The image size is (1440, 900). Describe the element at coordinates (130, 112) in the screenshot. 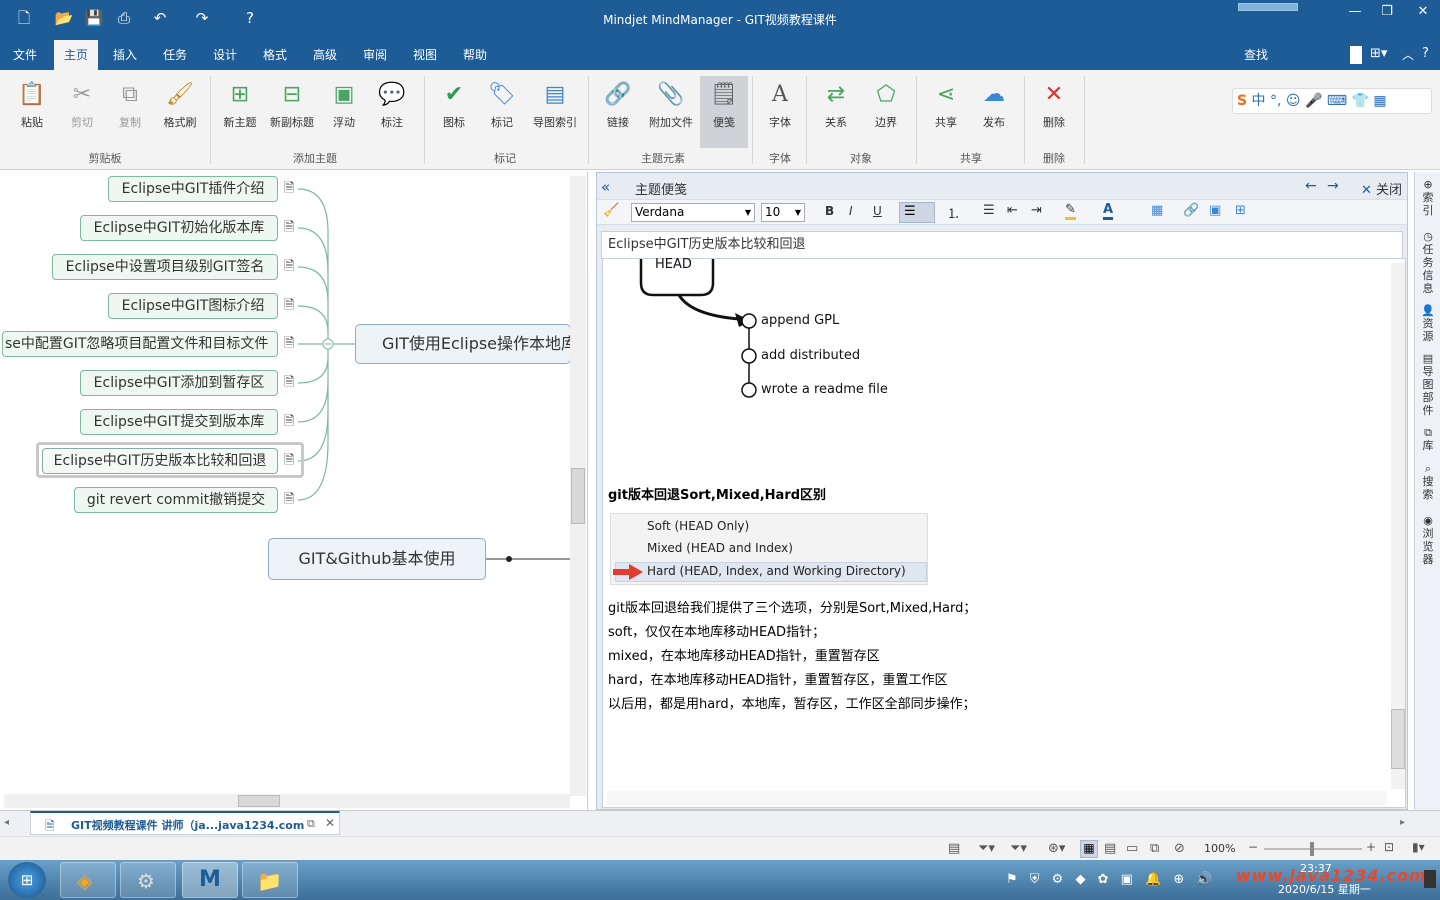

I see `copy-button: ⧉ 复制` at that location.